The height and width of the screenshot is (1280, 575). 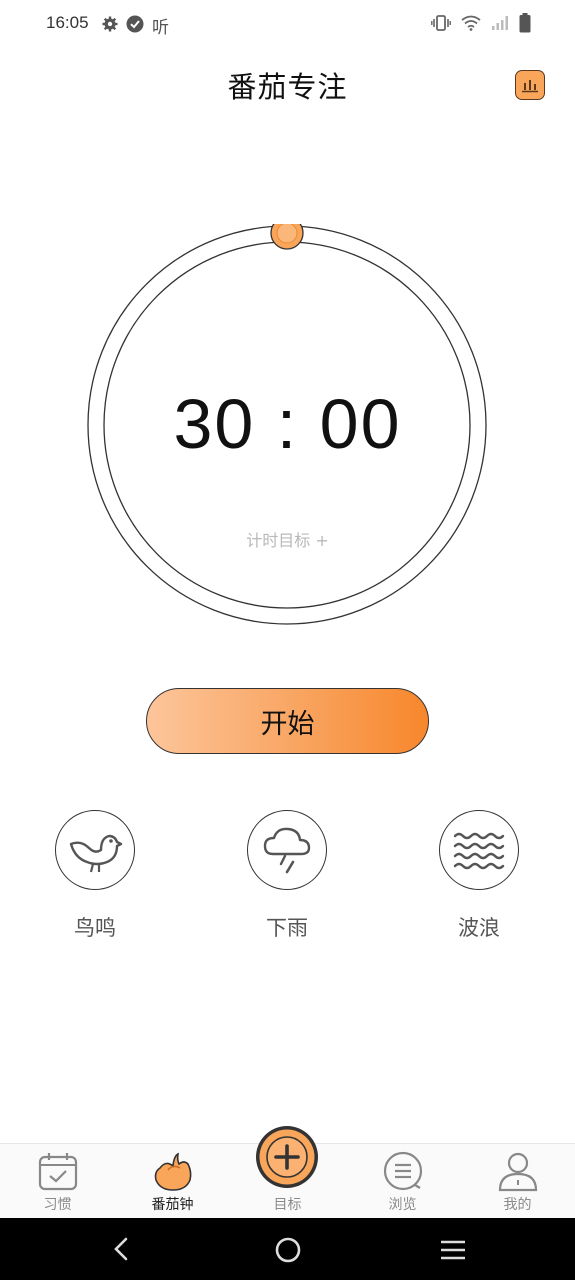 I want to click on rain-icon, so click(x=287, y=850).